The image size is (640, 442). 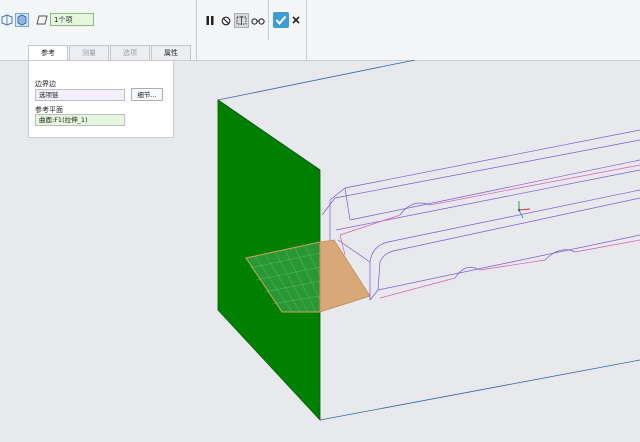 I want to click on boundary-edge-label: 边界边, so click(x=45, y=84).